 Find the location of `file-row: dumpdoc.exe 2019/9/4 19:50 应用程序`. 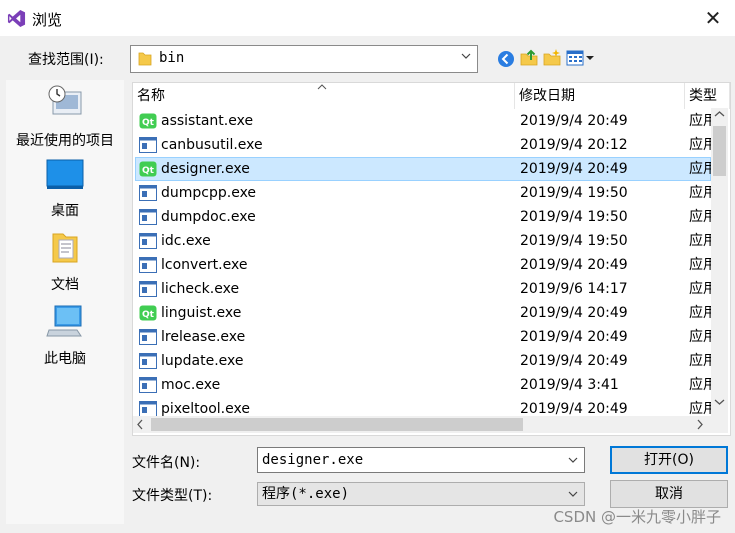

file-row: dumpdoc.exe 2019/9/4 19:50 应用程序 is located at coordinates (422, 217).